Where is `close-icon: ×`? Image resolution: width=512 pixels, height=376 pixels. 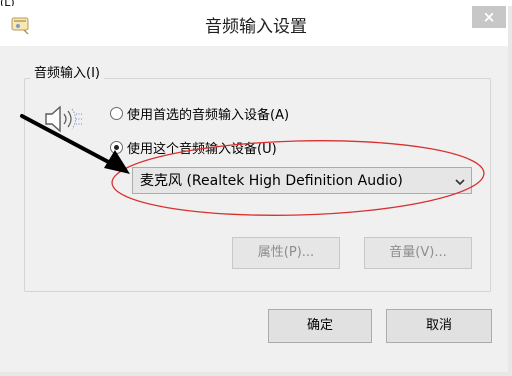
close-icon: × is located at coordinates (489, 17).